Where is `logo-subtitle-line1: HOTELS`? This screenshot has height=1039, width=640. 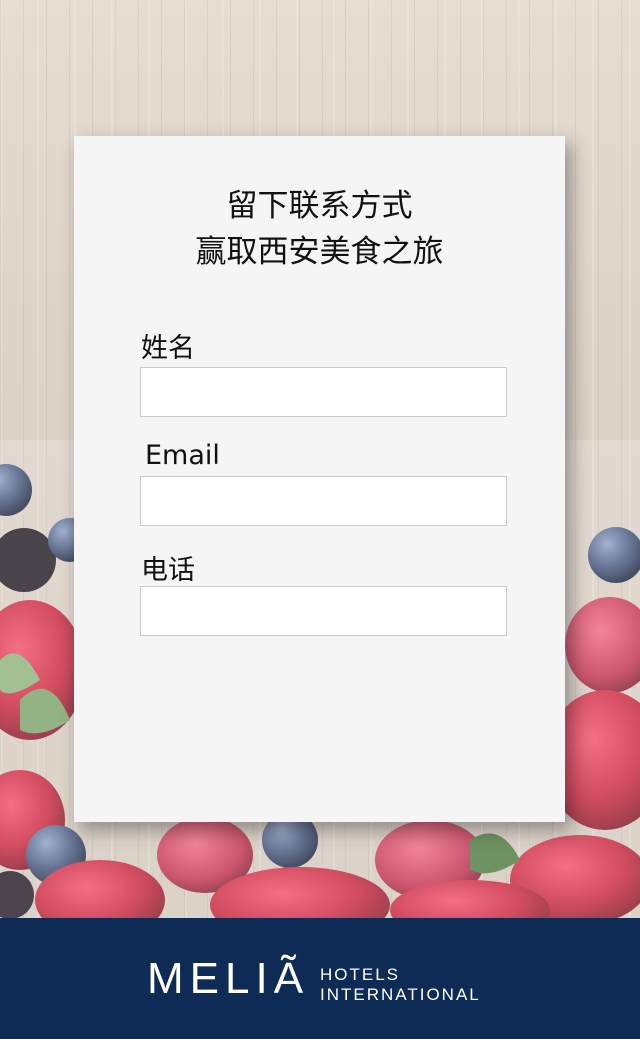 logo-subtitle-line1: HOTELS is located at coordinates (360, 974).